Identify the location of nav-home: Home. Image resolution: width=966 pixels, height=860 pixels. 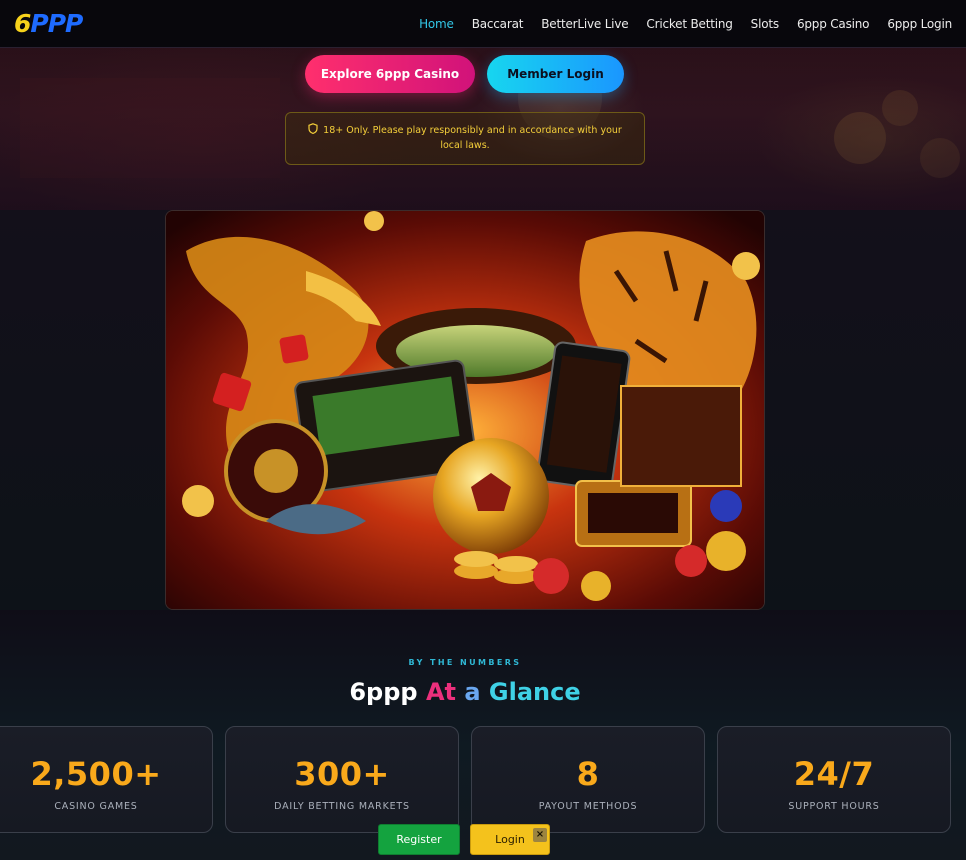
(436, 24).